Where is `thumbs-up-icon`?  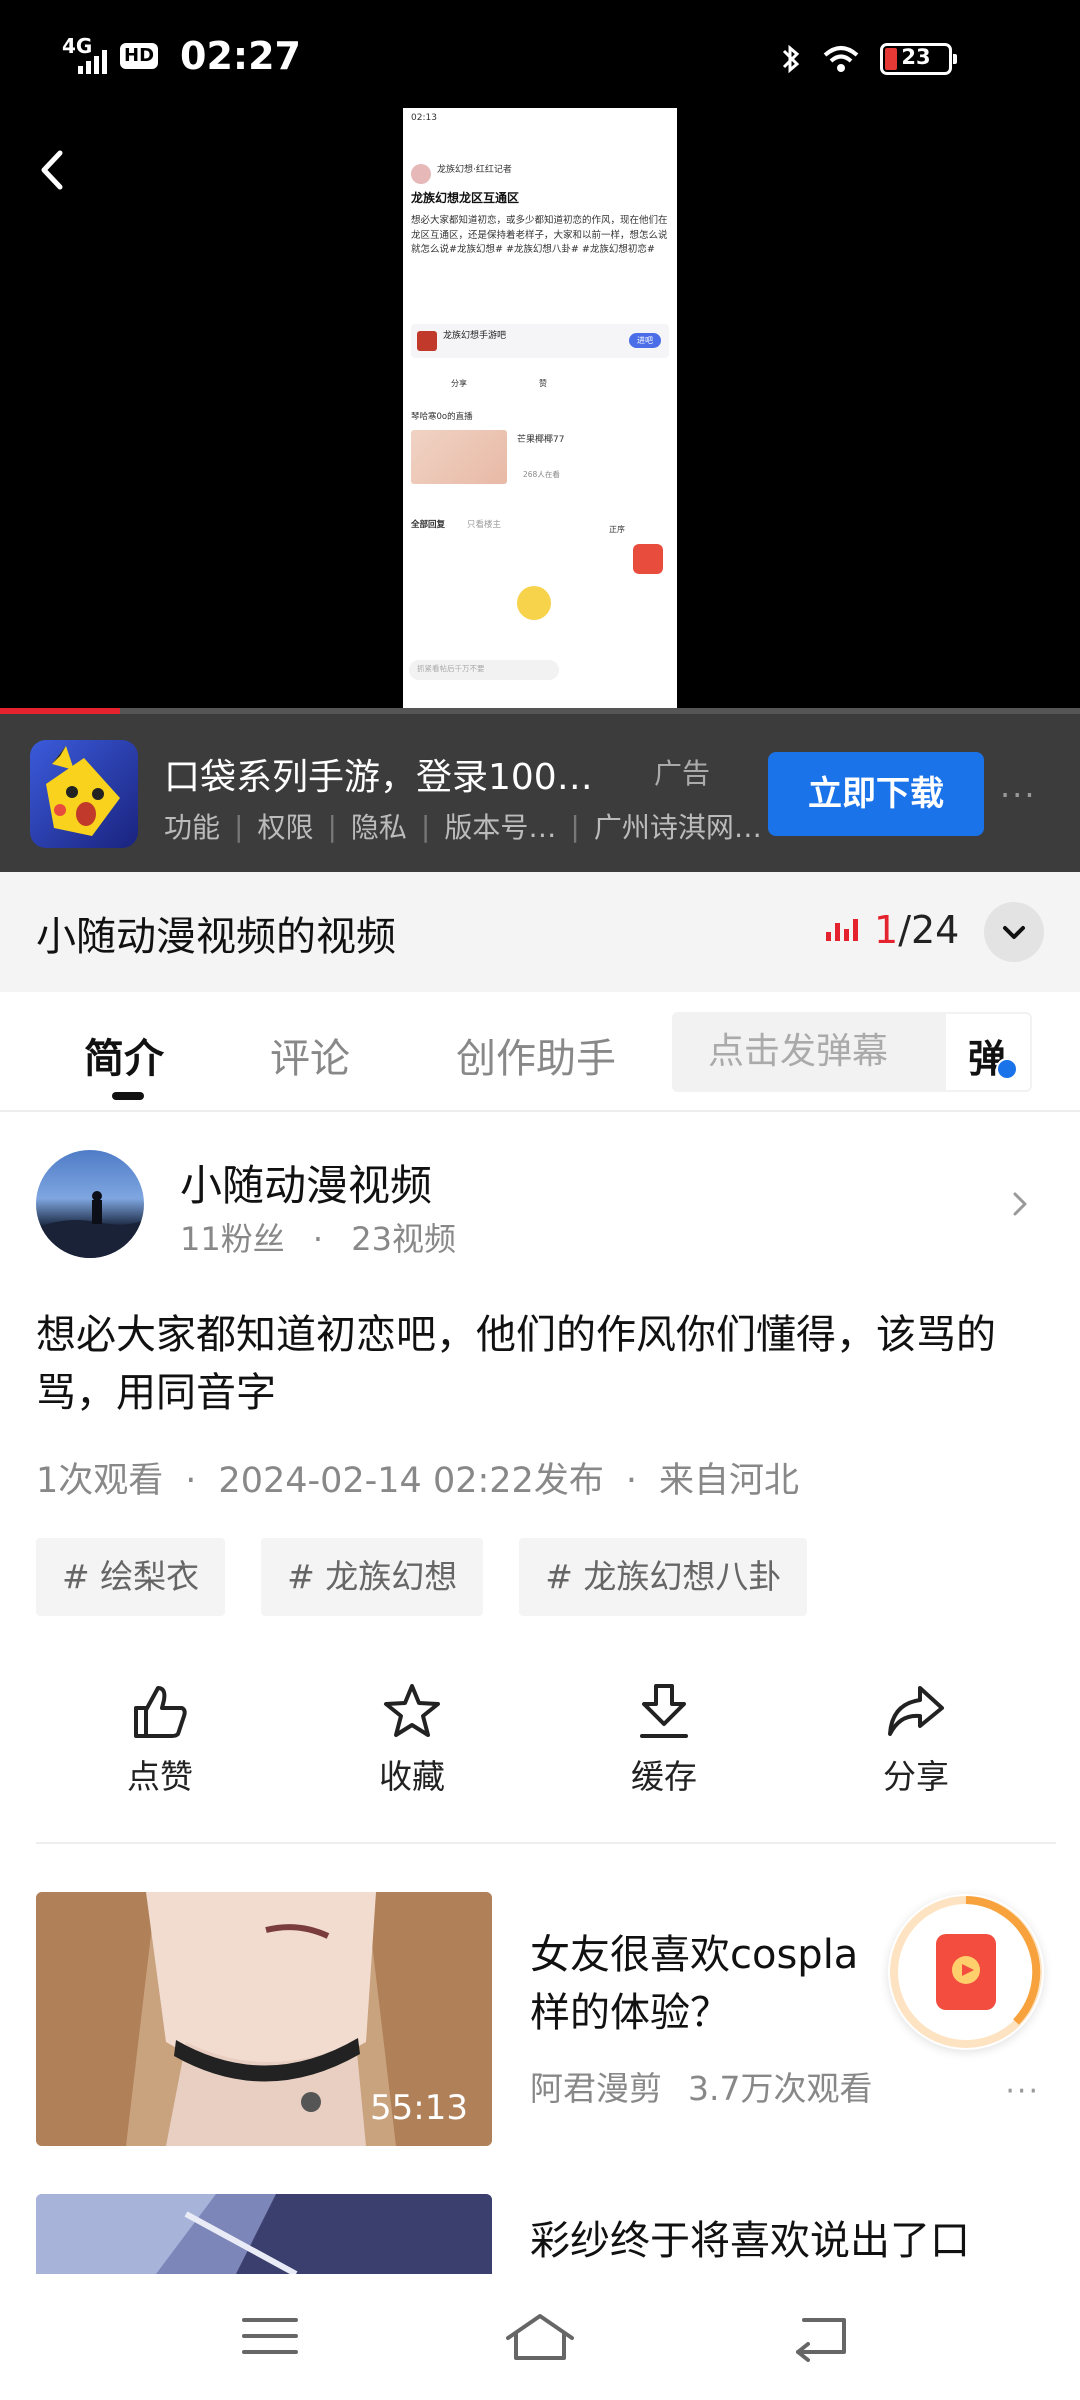 thumbs-up-icon is located at coordinates (160, 1712).